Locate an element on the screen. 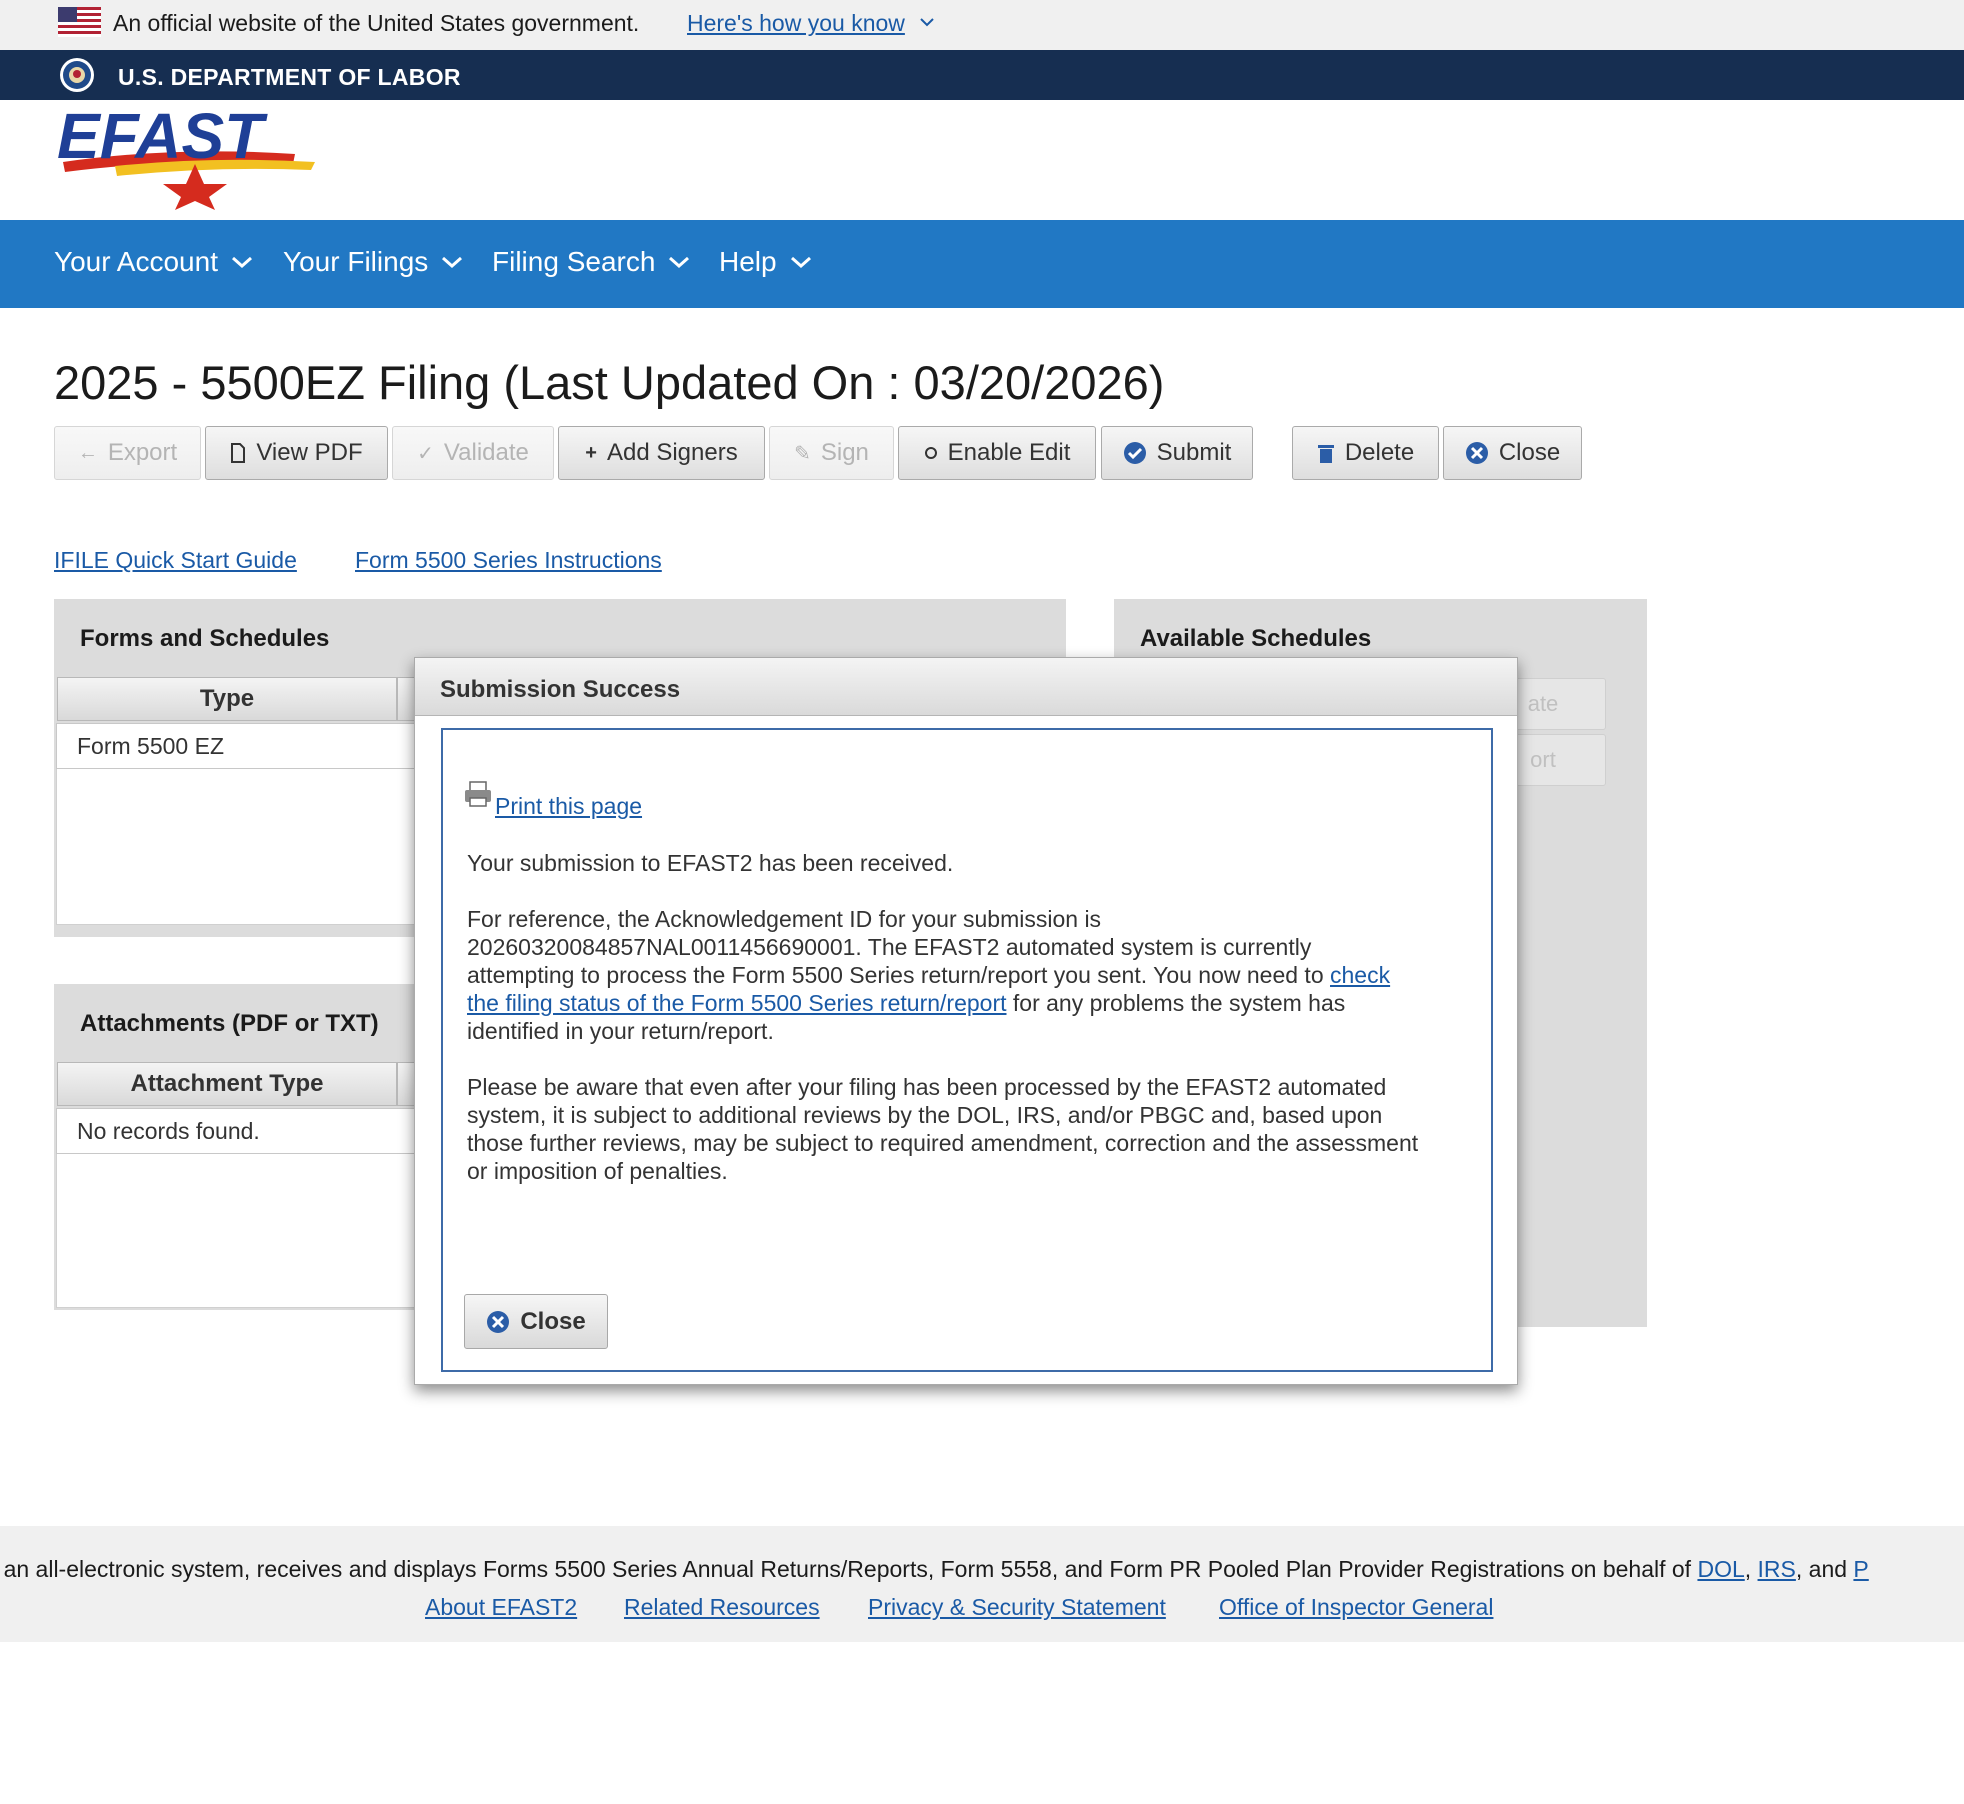  text-line: identified in your return/report. is located at coordinates (620, 1031).